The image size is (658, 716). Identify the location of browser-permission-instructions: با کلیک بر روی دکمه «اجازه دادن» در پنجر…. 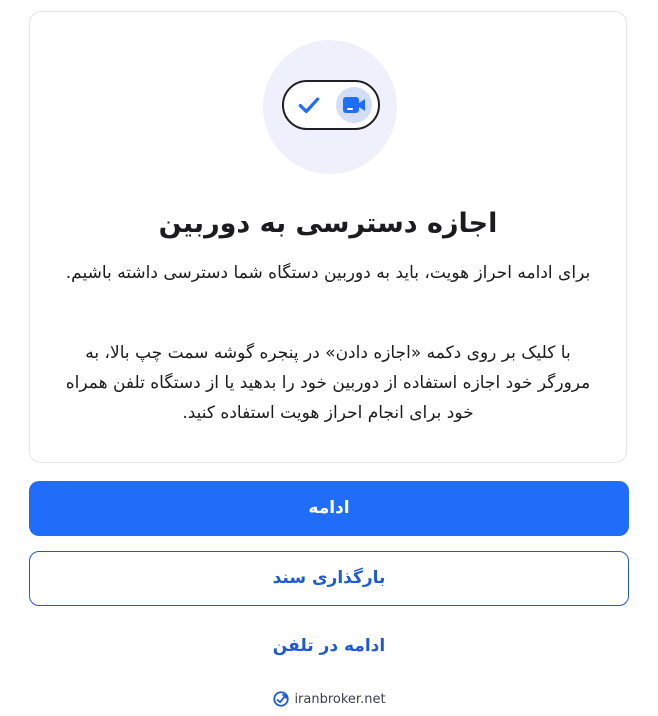
(328, 383).